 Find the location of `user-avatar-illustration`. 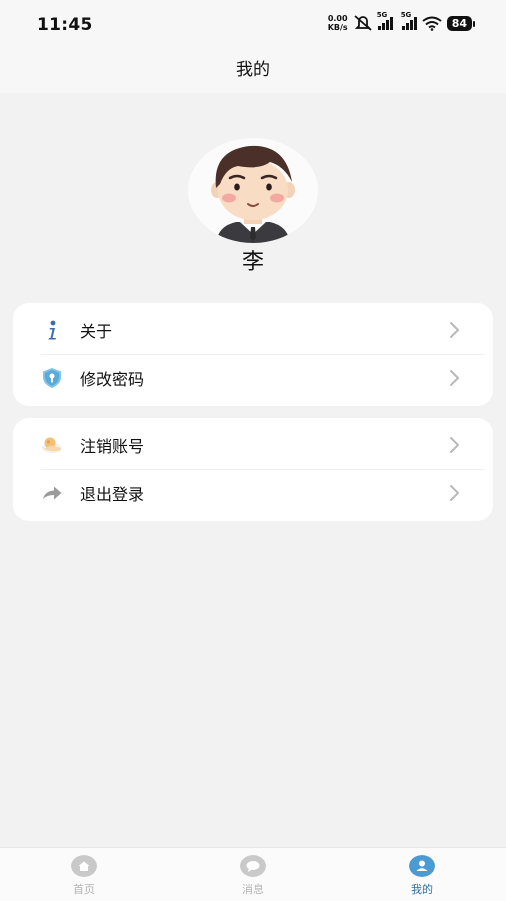

user-avatar-illustration is located at coordinates (253, 194).